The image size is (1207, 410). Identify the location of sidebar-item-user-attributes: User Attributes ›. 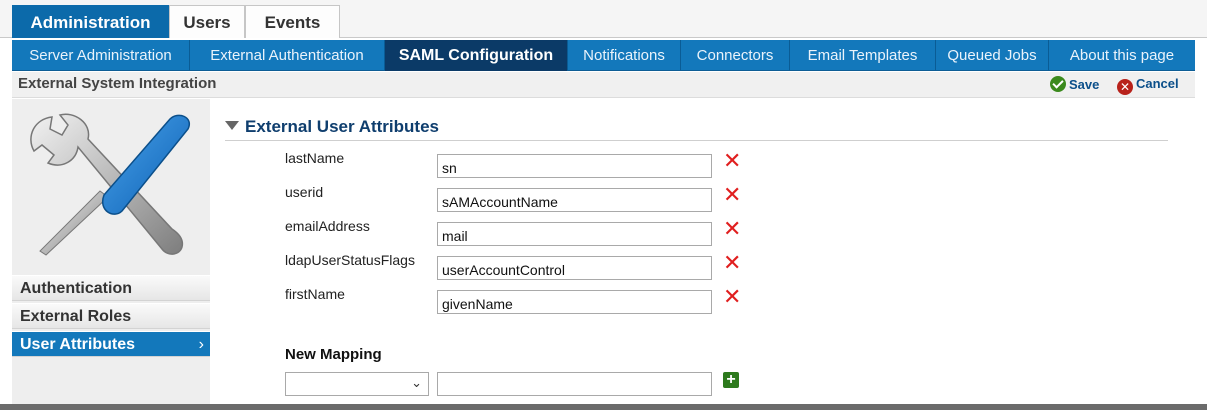
(111, 344).